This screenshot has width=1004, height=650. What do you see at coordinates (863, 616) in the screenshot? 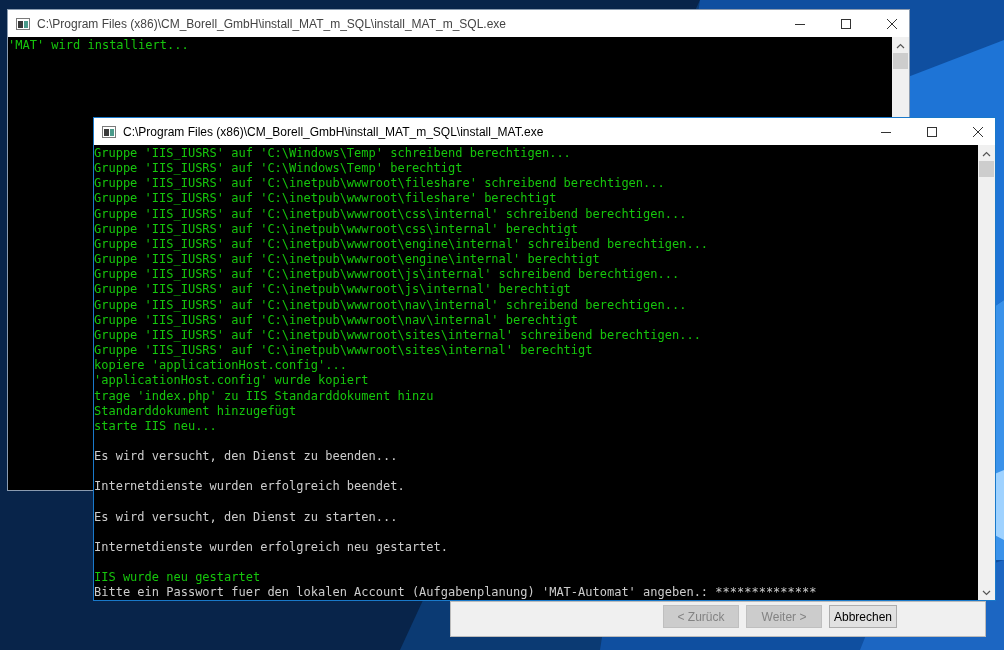
I see `wizard-button: Abbrechen` at bounding box center [863, 616].